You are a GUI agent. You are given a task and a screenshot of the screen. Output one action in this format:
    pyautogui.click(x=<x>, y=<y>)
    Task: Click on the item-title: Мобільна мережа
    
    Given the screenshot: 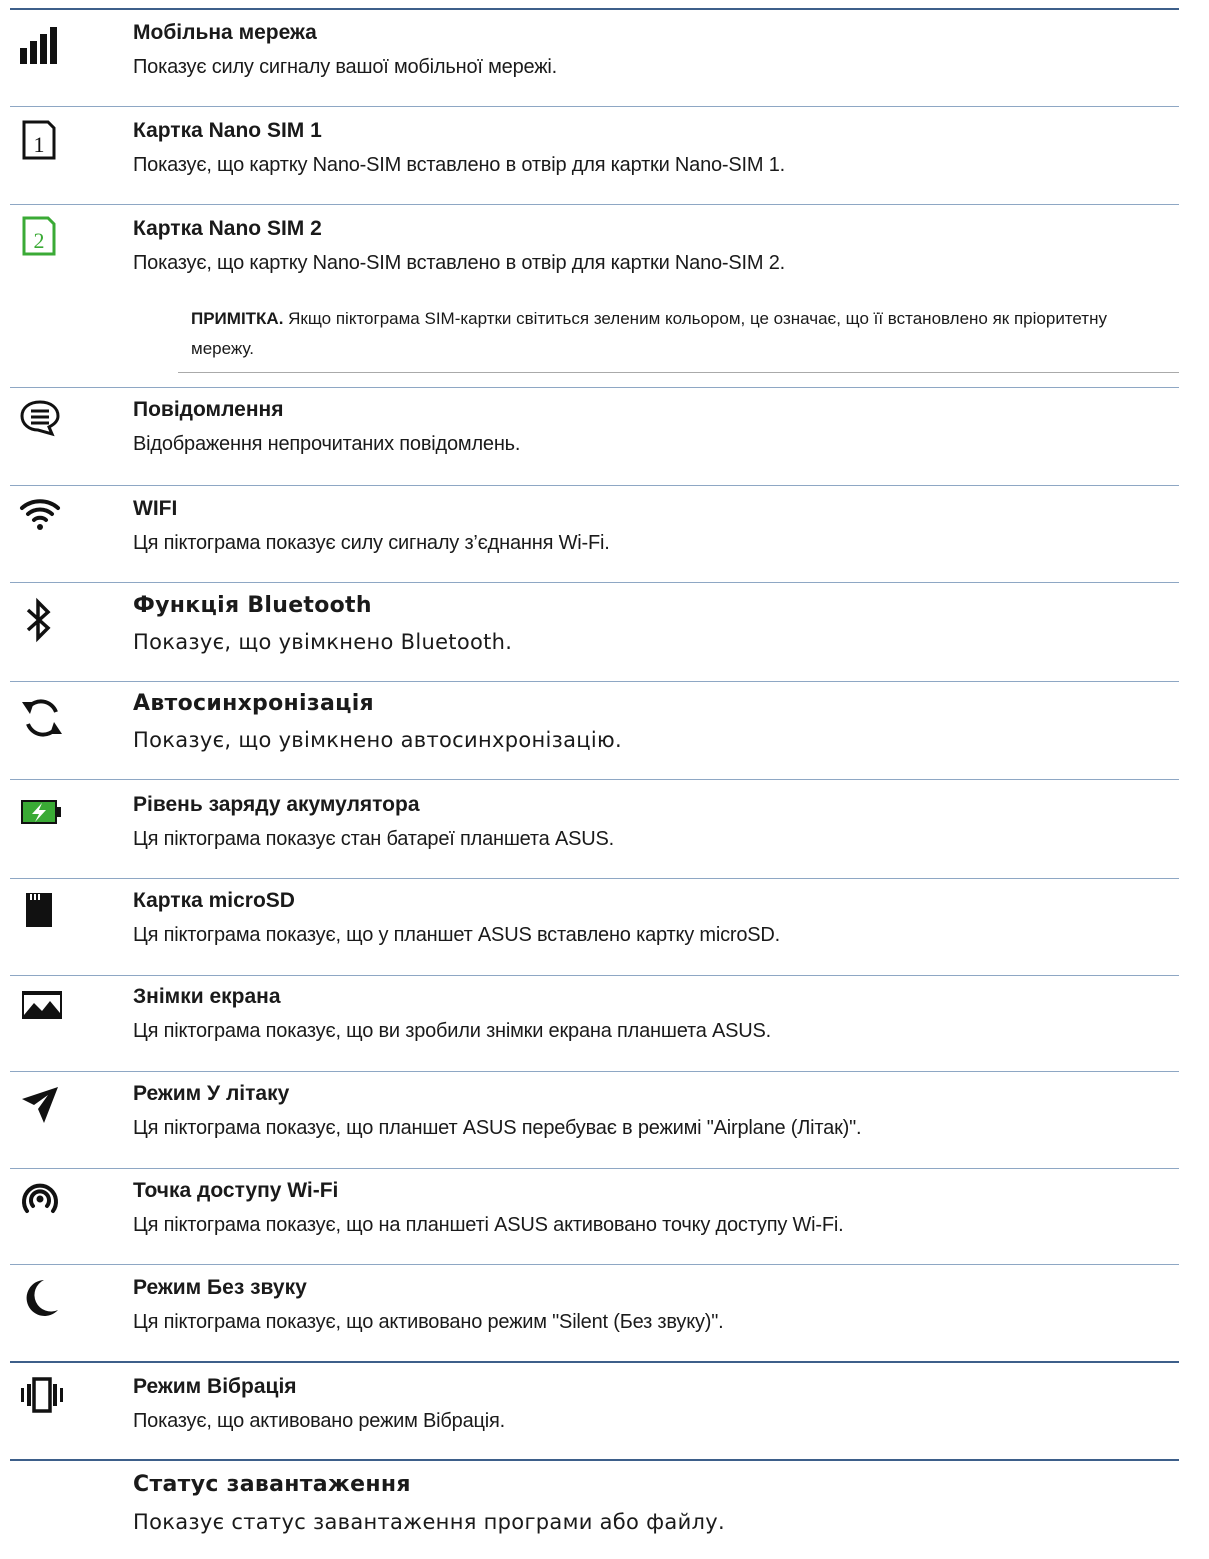 What is the action you would take?
    pyautogui.click(x=225, y=32)
    